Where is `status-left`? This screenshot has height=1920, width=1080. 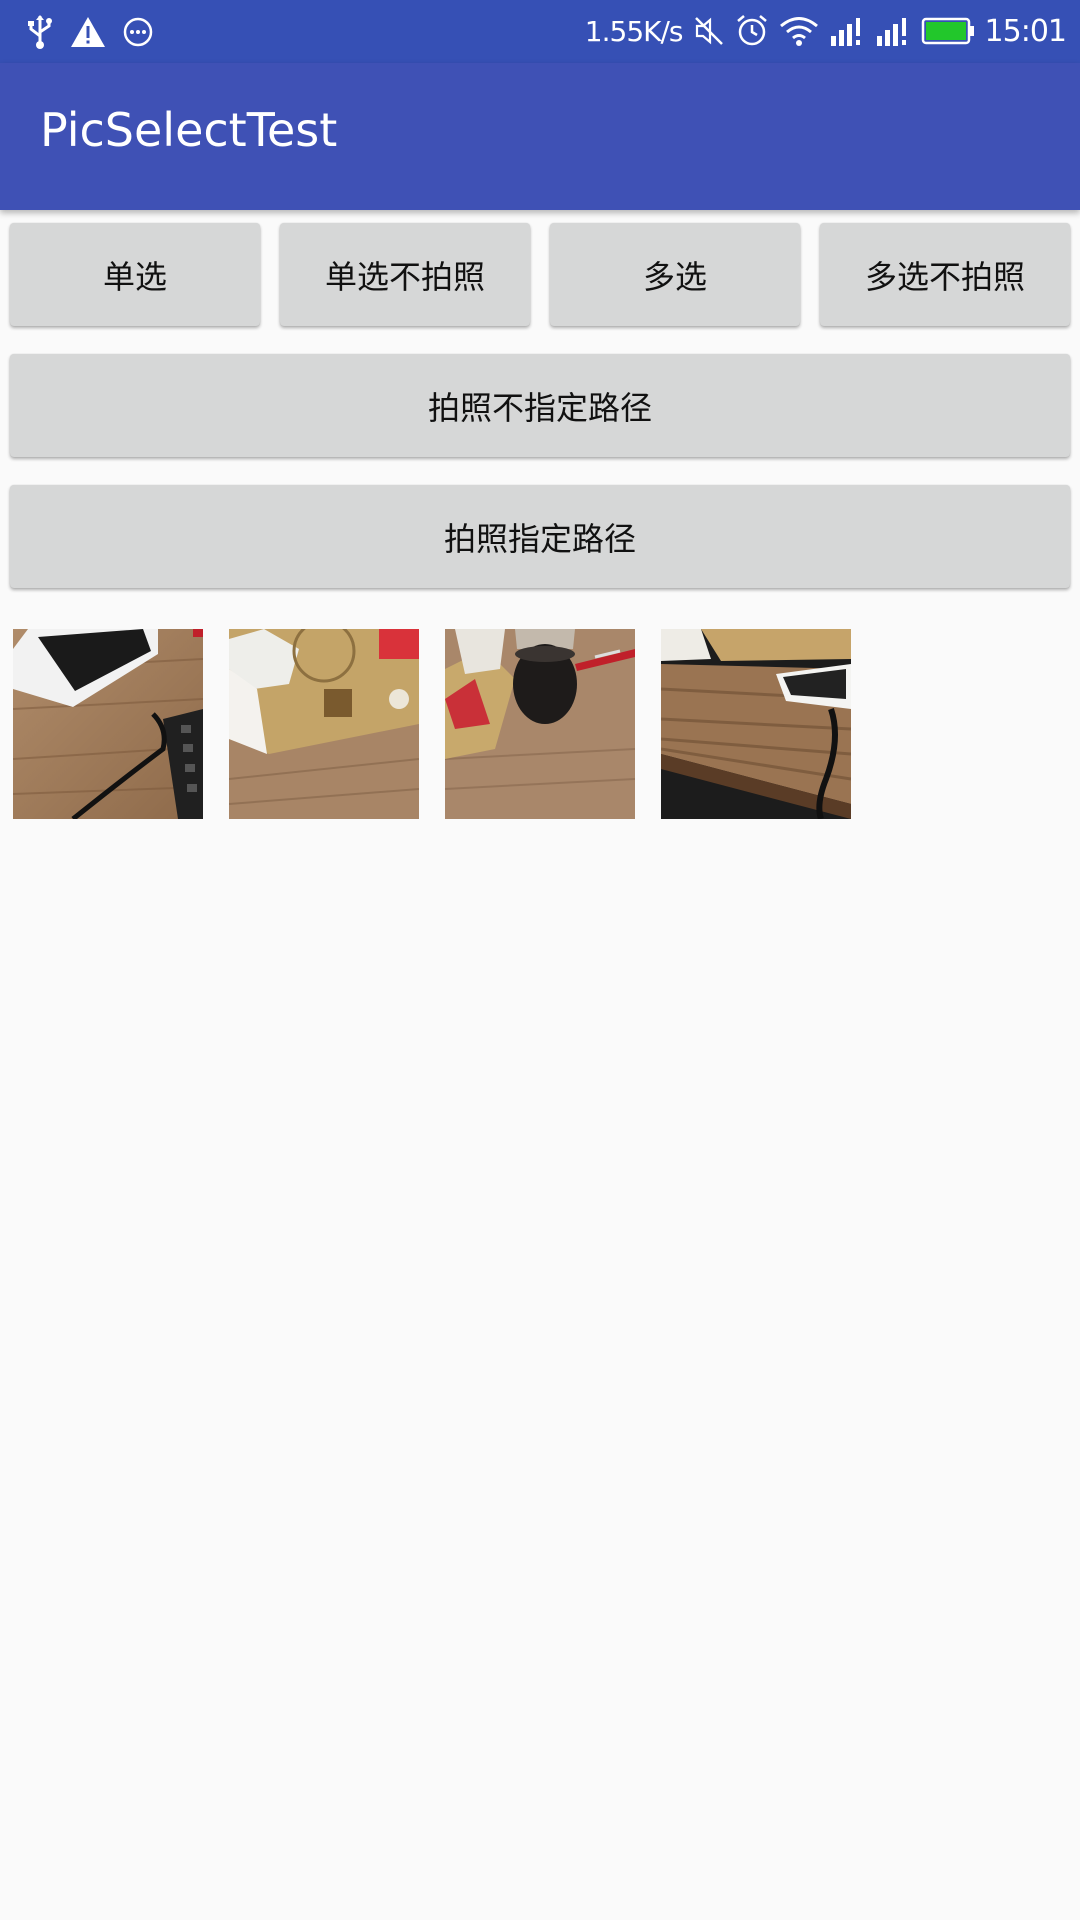 status-left is located at coordinates (90, 32).